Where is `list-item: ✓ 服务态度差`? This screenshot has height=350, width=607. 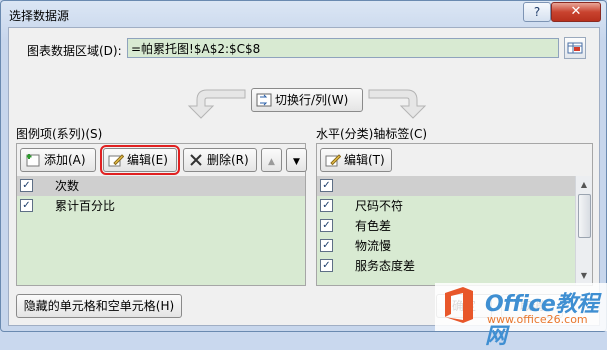 list-item: ✓ 服务态度差 is located at coordinates (454, 266).